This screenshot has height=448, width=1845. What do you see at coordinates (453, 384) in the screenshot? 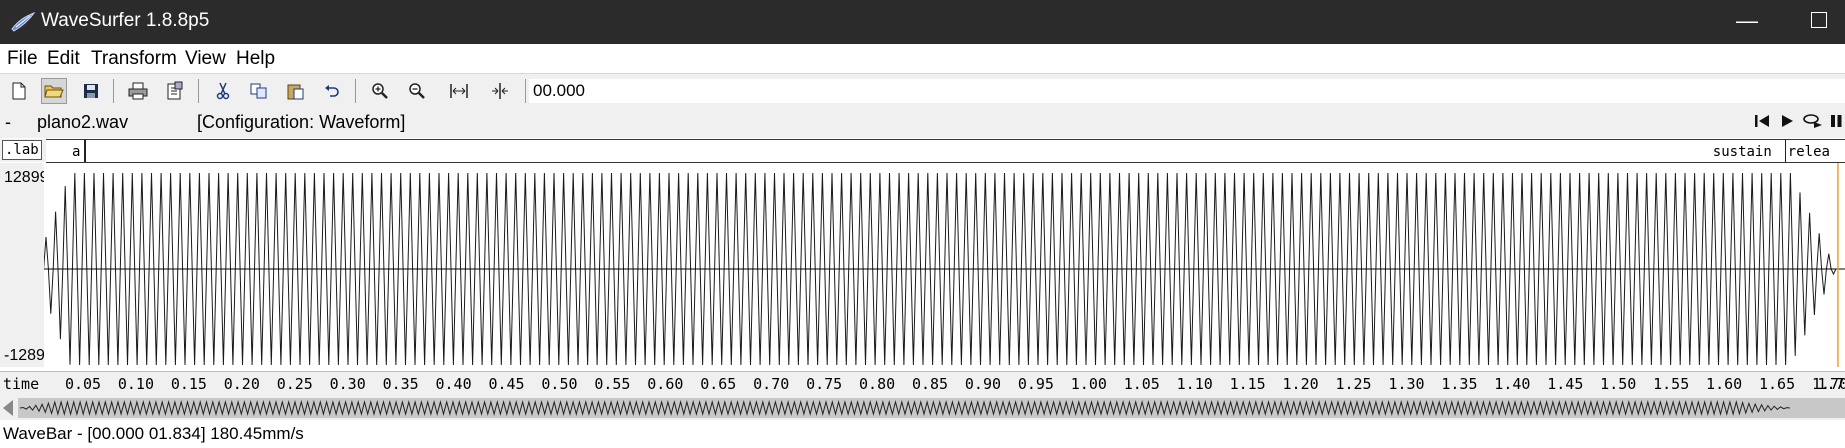
I see `time-tick-label: 0.40` at bounding box center [453, 384].